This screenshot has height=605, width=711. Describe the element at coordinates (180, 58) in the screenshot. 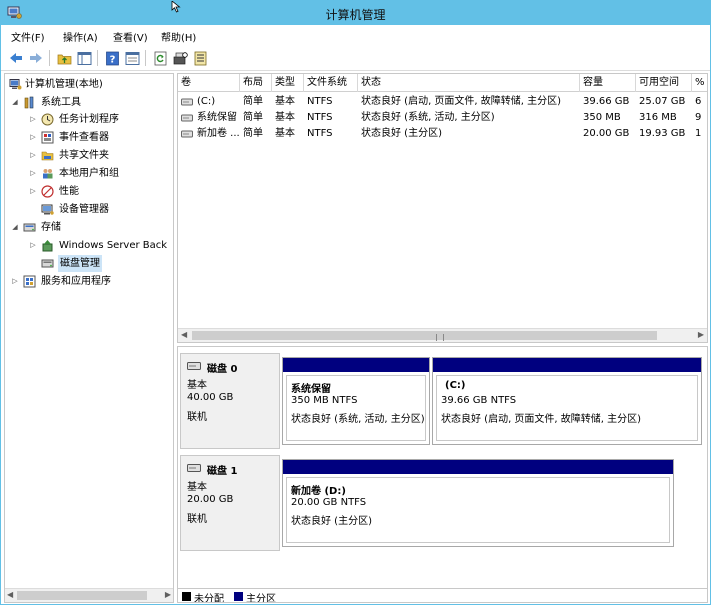

I see `rescan-icon` at that location.